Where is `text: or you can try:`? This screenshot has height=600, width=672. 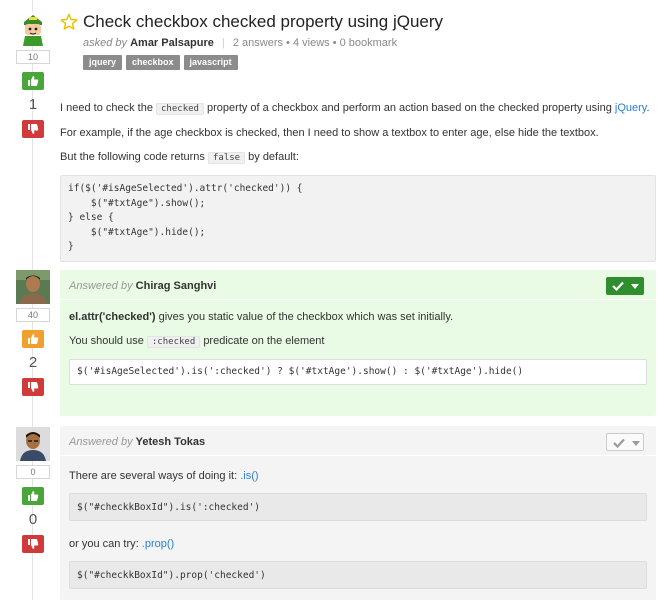
text: or you can try: is located at coordinates (104, 544).